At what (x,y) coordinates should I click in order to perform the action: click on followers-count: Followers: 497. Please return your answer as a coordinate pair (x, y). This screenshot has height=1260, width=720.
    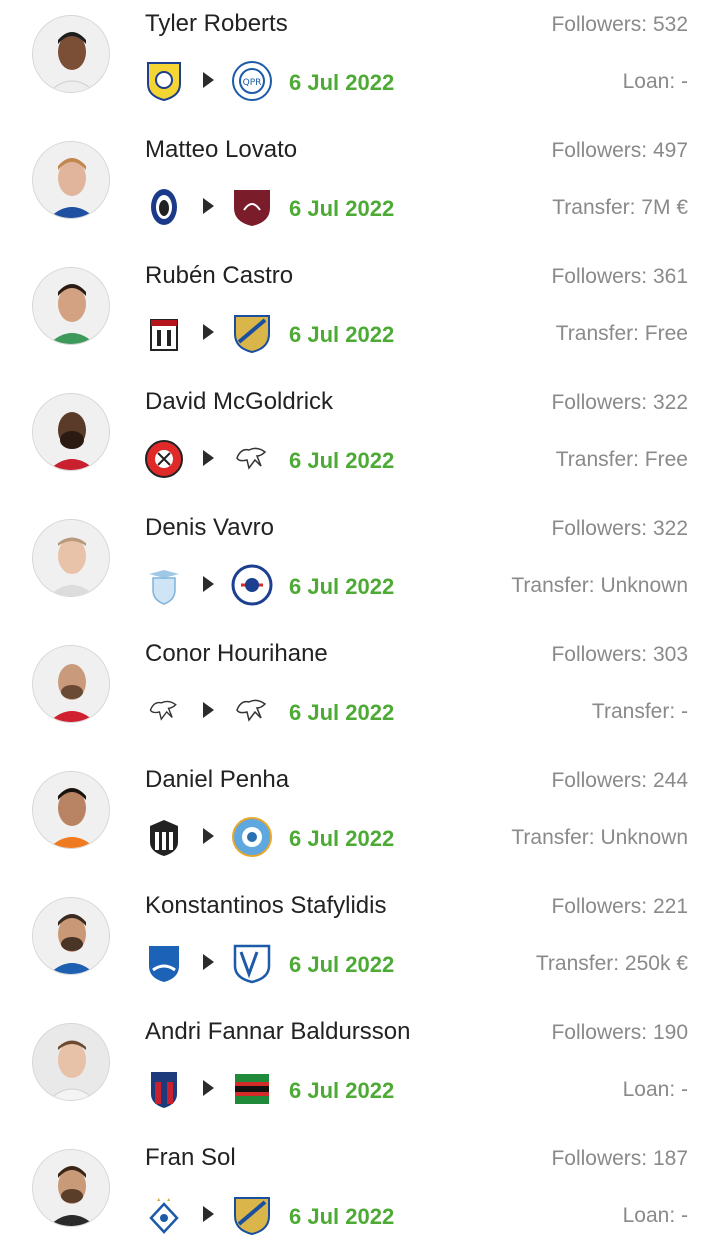
    Looking at the image, I should click on (619, 150).